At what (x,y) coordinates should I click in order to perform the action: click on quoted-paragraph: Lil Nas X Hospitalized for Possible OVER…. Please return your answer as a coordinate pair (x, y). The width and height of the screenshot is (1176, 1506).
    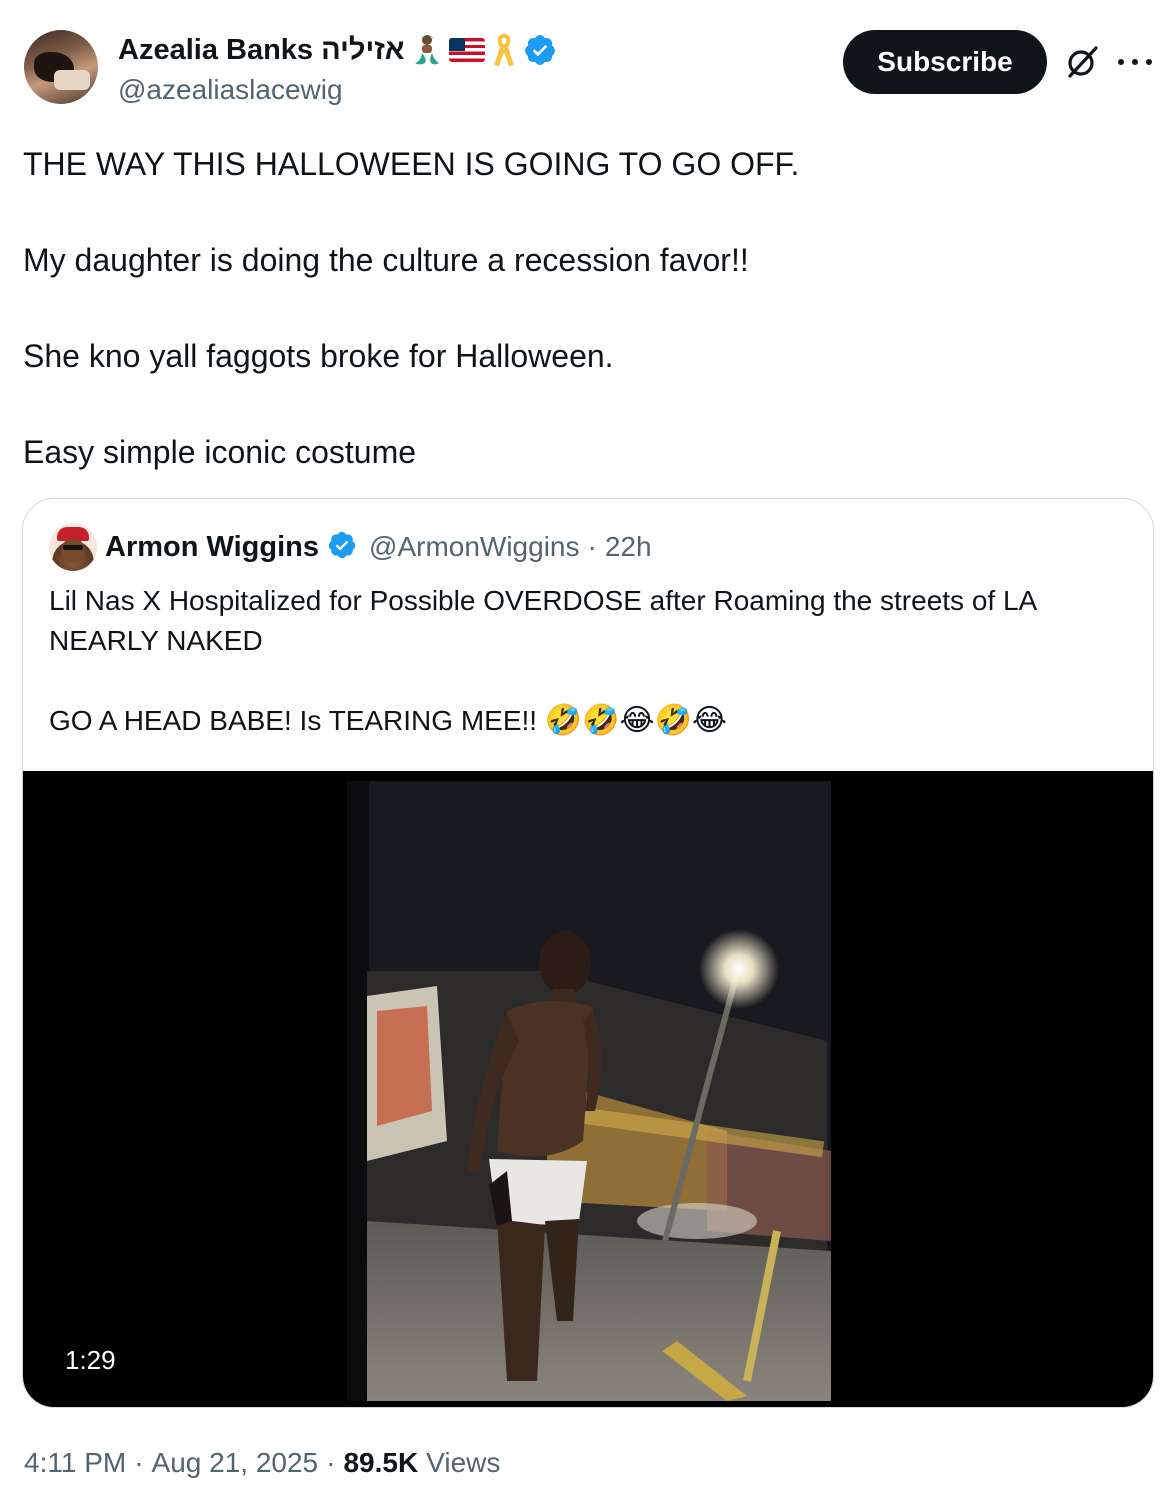
    Looking at the image, I should click on (542, 620).